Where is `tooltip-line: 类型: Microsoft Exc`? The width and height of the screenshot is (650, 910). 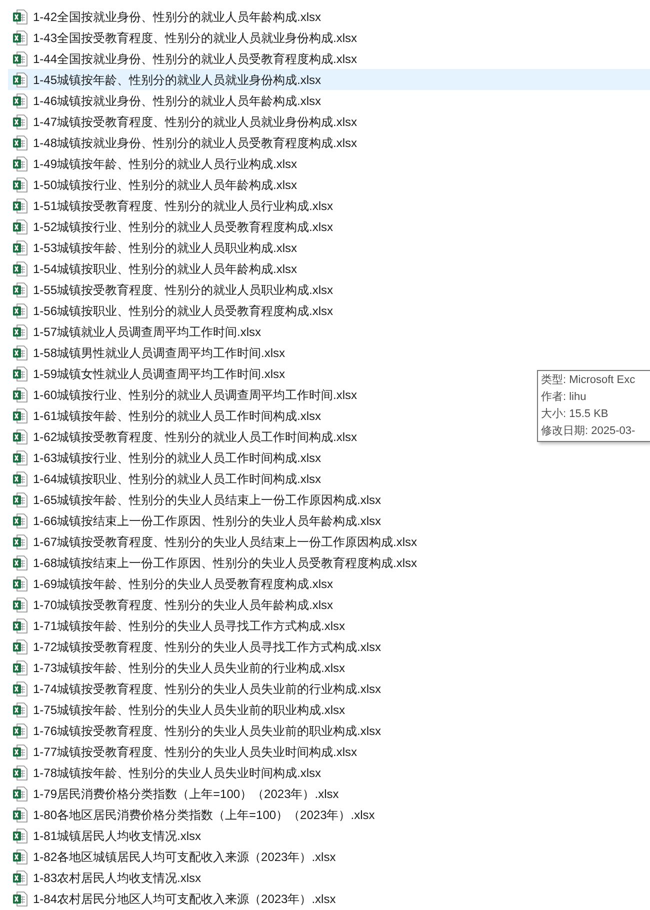
tooltip-line: 类型: Microsoft Exc is located at coordinates (588, 380).